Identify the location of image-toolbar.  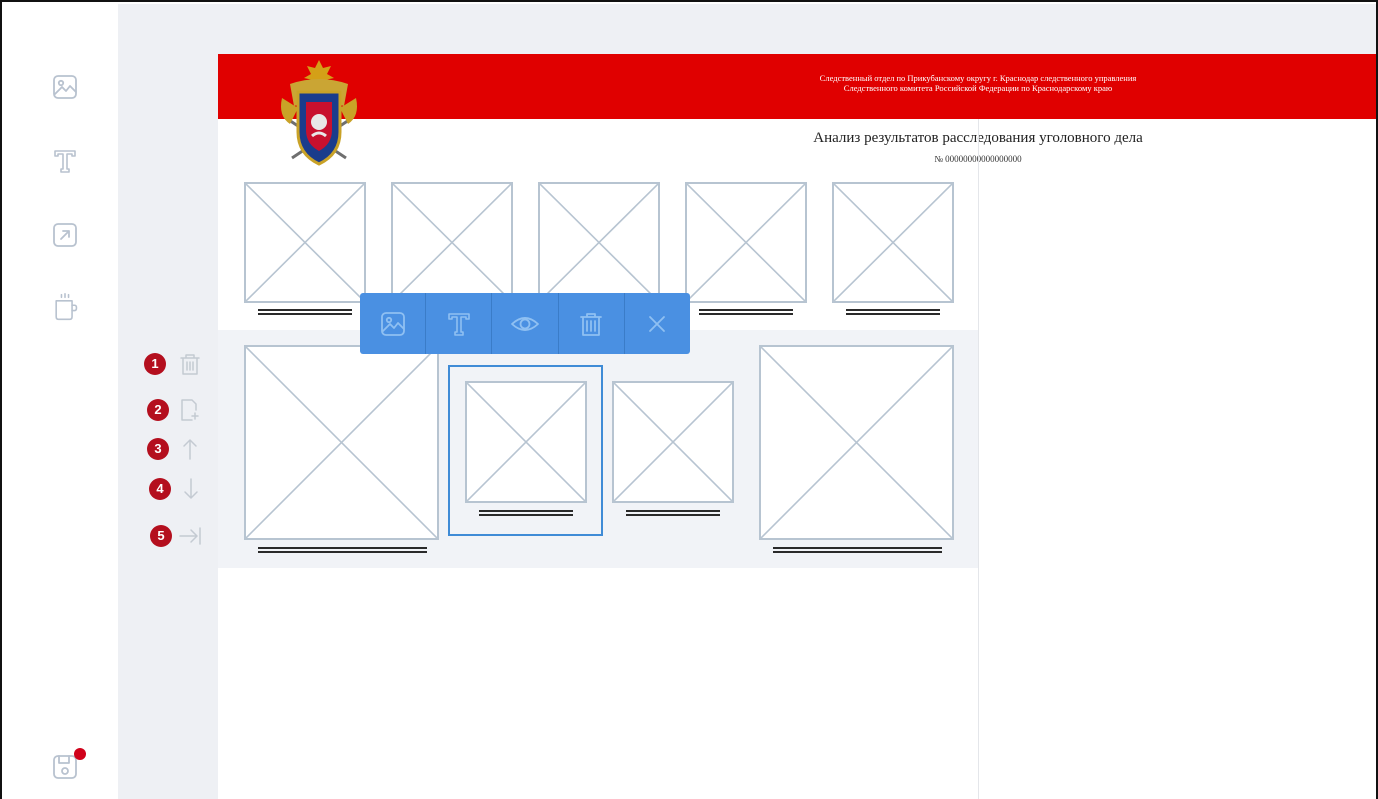
(525, 323).